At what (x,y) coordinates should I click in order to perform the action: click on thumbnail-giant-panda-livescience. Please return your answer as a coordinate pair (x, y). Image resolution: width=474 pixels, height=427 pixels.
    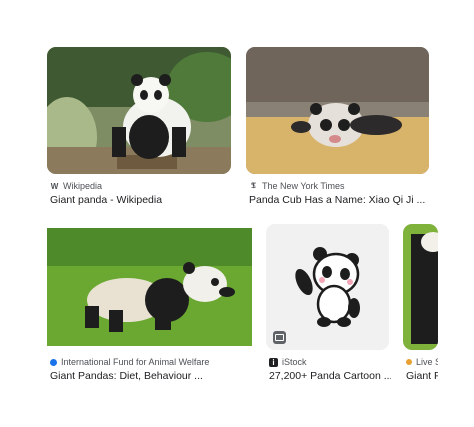
    Looking at the image, I should click on (420, 287).